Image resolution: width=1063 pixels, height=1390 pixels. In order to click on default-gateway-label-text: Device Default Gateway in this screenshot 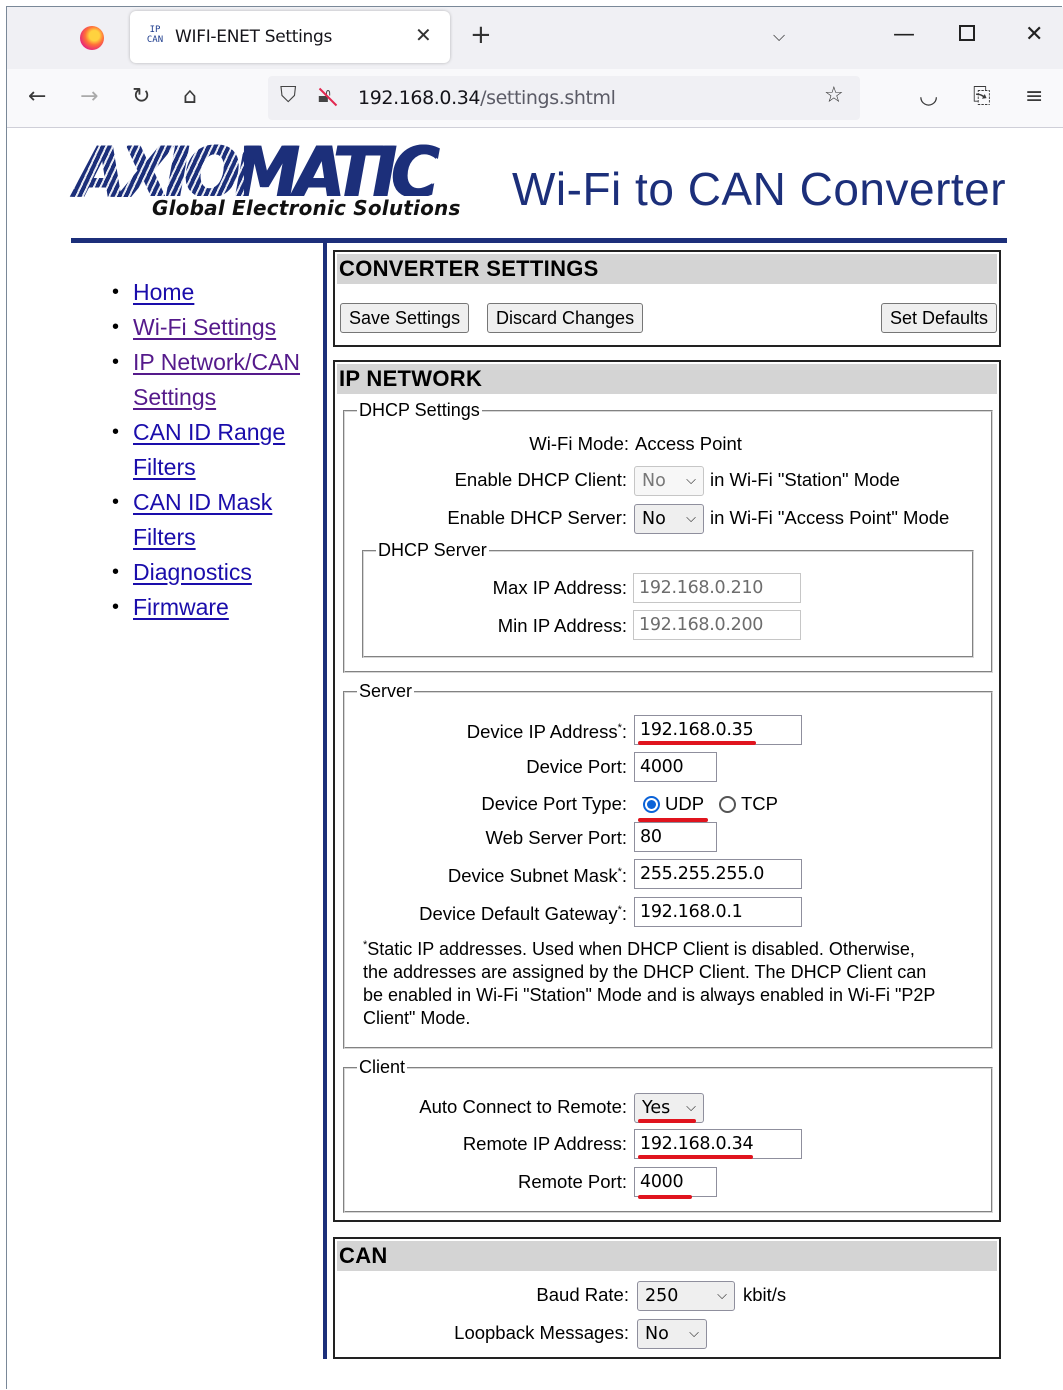, I will do `click(518, 913)`.